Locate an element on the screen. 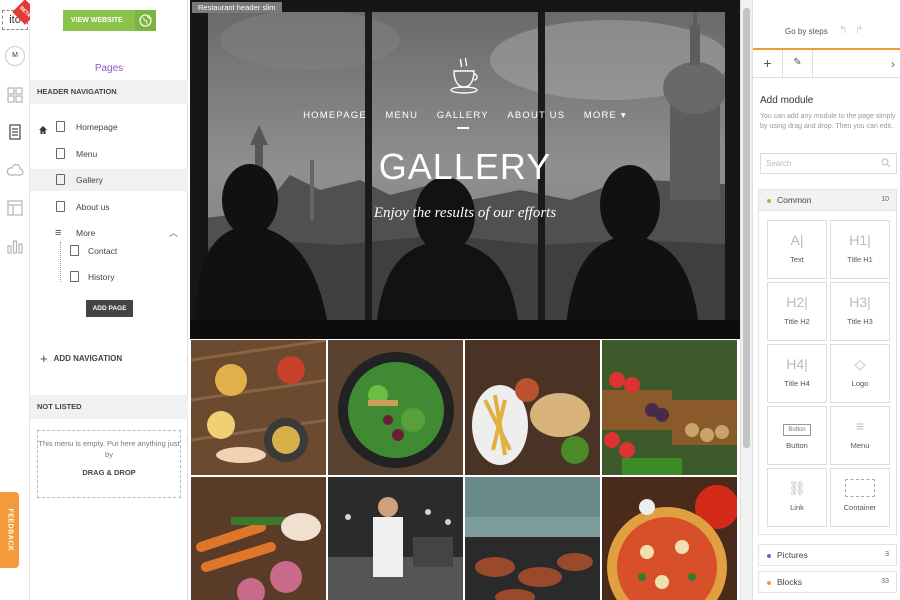 This screenshot has width=900, height=600. module-title-h3: H3| Title H3 is located at coordinates (860, 311).